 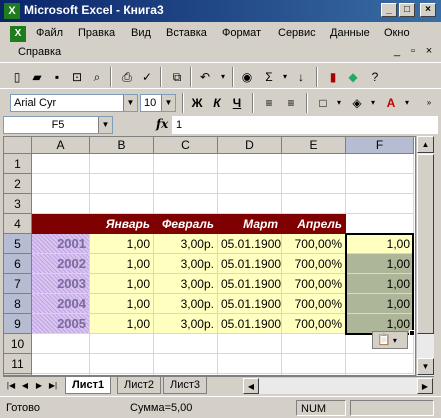 What do you see at coordinates (390, 340) in the screenshot?
I see `paste-options-button: 📋 ▾` at bounding box center [390, 340].